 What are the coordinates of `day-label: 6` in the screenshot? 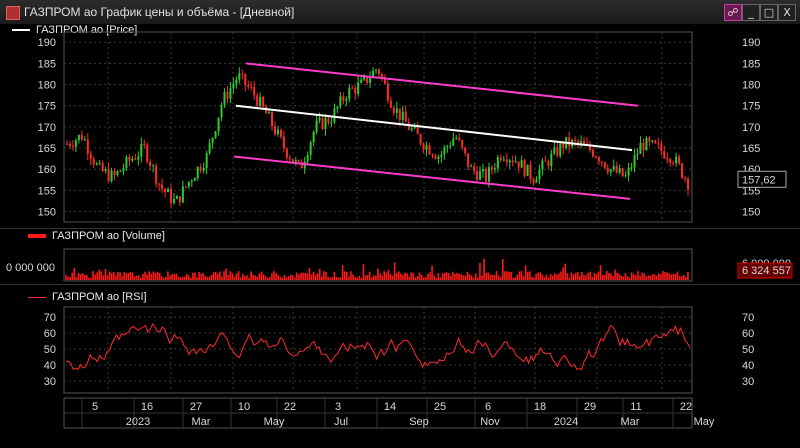 It's located at (488, 407).